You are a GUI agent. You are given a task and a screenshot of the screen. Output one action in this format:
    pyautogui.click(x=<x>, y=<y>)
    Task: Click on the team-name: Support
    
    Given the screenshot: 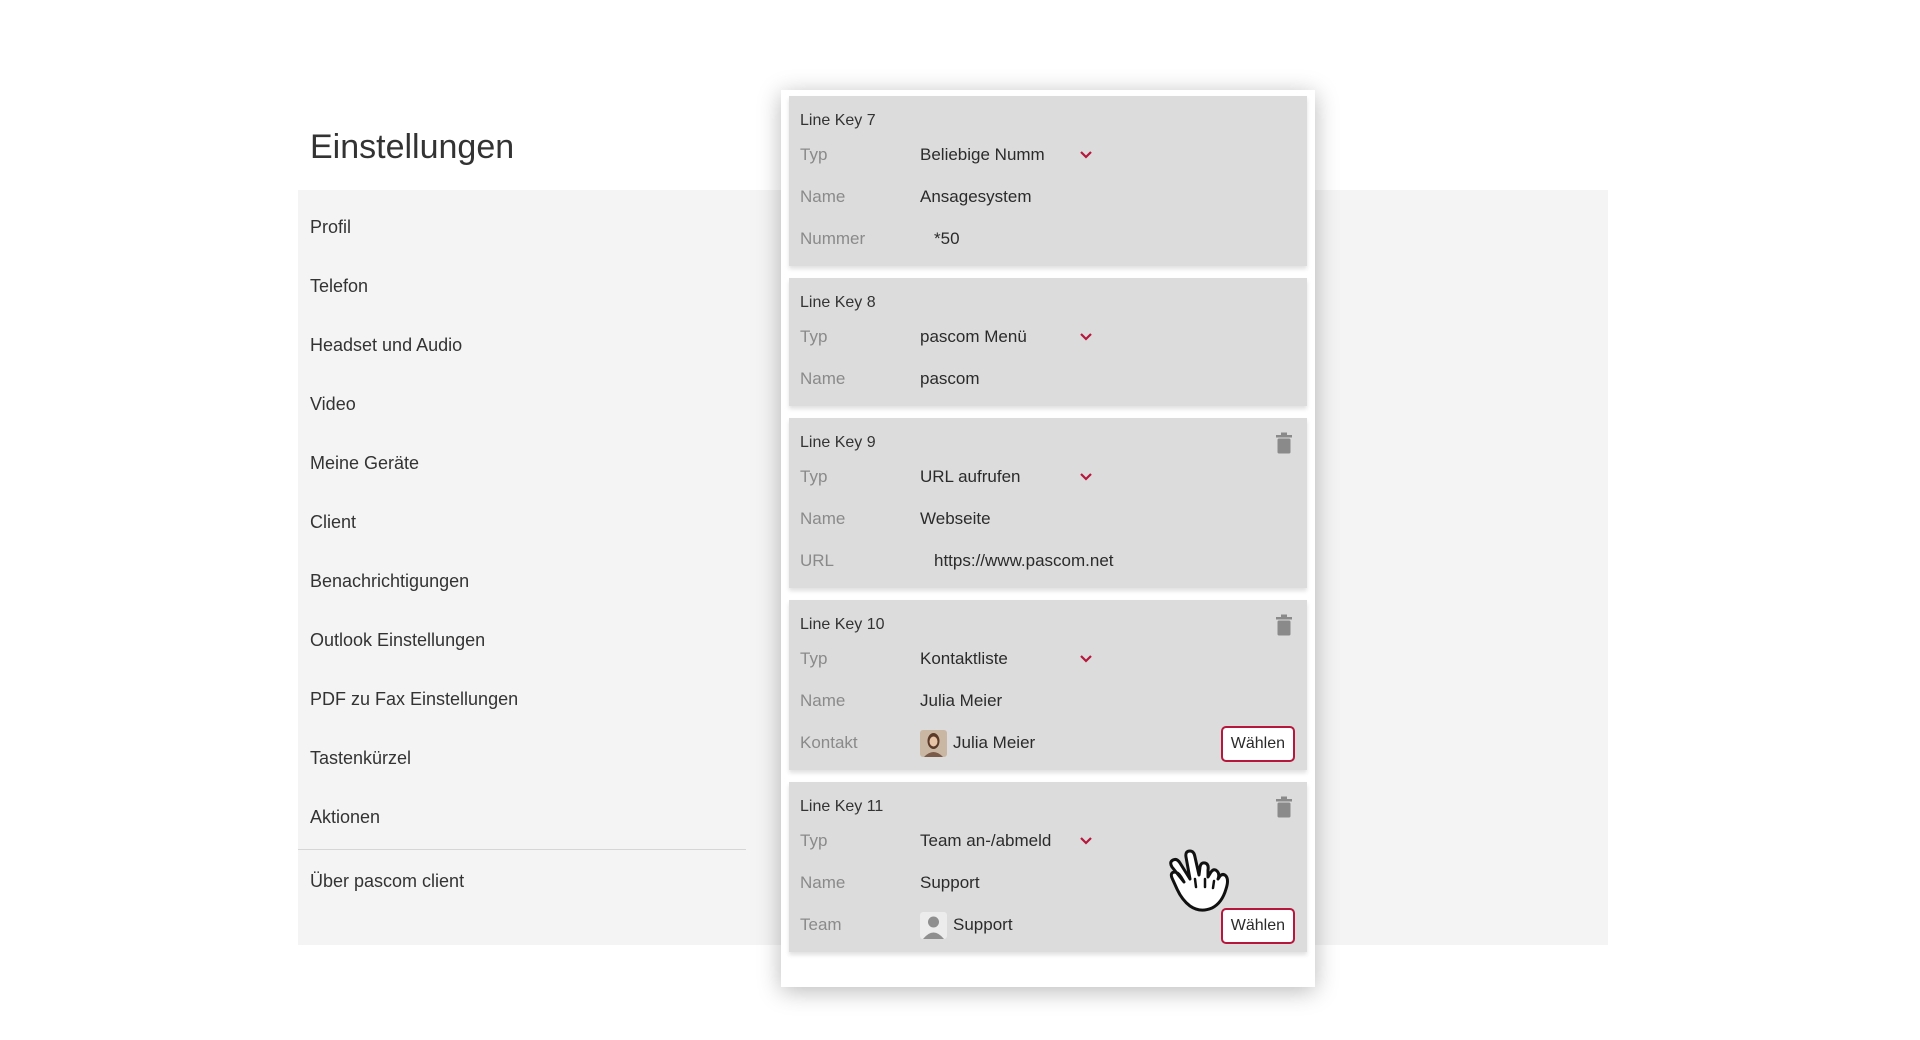 What is the action you would take?
    pyautogui.click(x=983, y=924)
    